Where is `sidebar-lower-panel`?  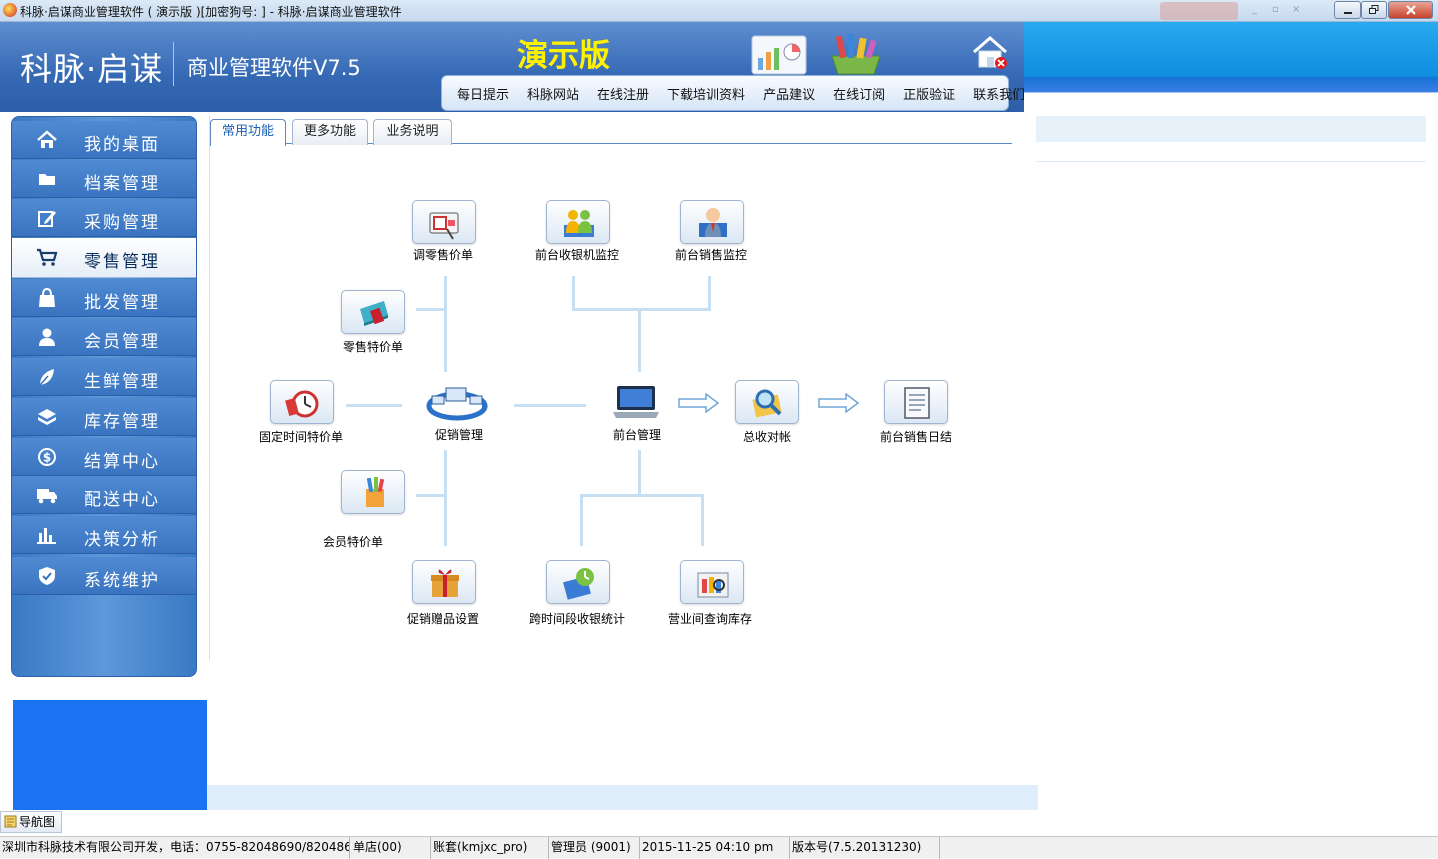
sidebar-lower-panel is located at coordinates (110, 755).